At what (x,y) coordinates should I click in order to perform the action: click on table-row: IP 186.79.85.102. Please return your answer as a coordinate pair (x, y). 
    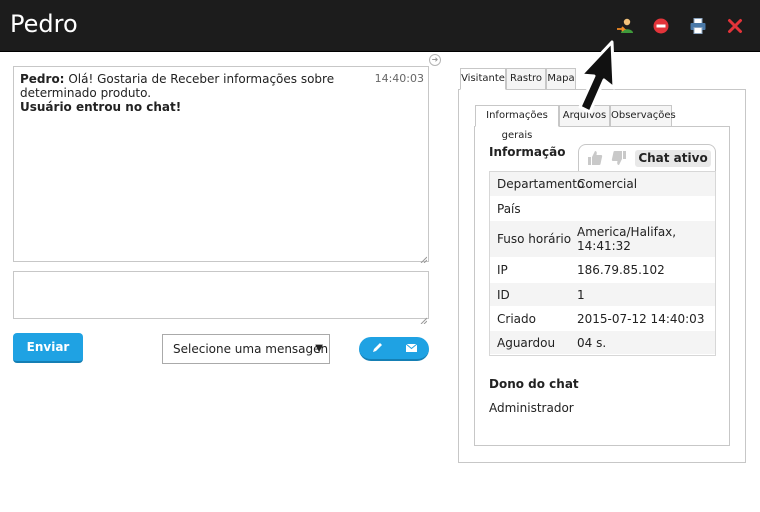
    Looking at the image, I should click on (602, 270).